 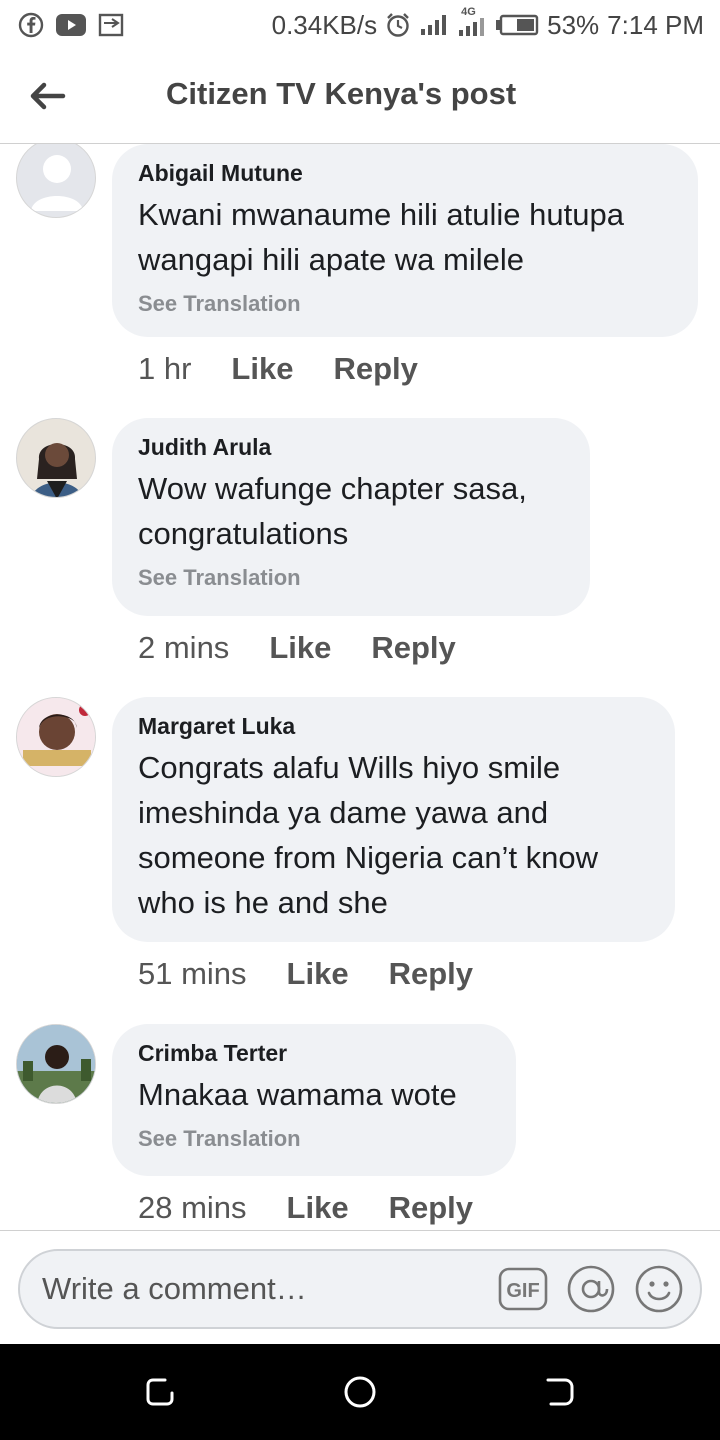 What do you see at coordinates (111, 25) in the screenshot?
I see `cast-icon` at bounding box center [111, 25].